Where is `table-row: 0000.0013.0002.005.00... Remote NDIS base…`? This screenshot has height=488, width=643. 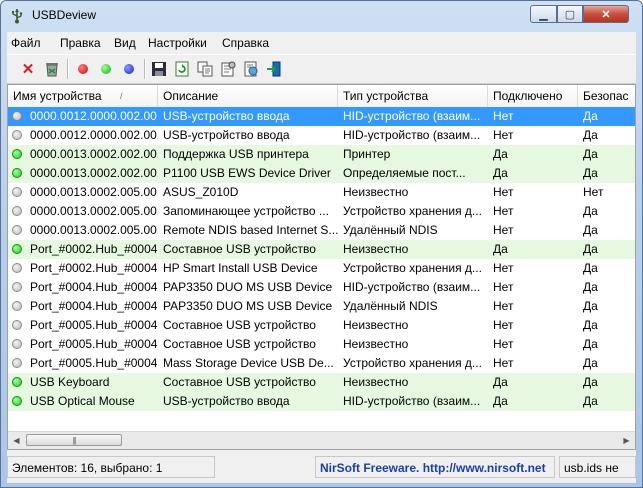
table-row: 0000.0013.0002.005.00... Remote NDIS base… is located at coordinates (321, 230).